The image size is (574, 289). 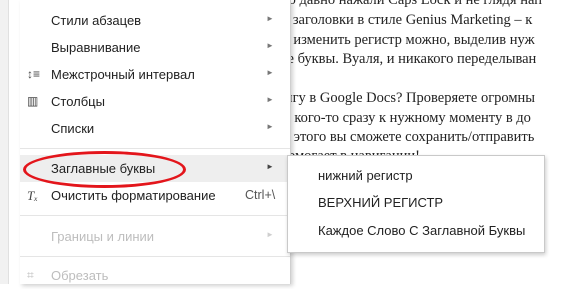 I want to click on menu-item-borders-lines: Границы и линии ►, so click(x=155, y=236).